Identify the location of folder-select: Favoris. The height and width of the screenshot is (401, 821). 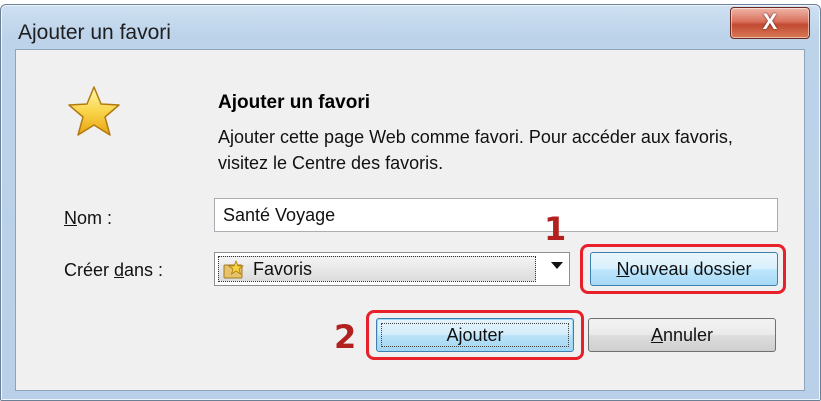
(392, 269).